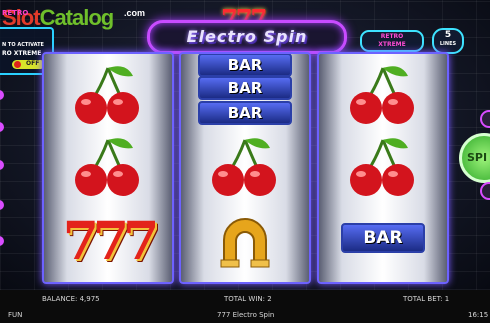  I want to click on game-name-label: 777 Electro Spin, so click(246, 315).